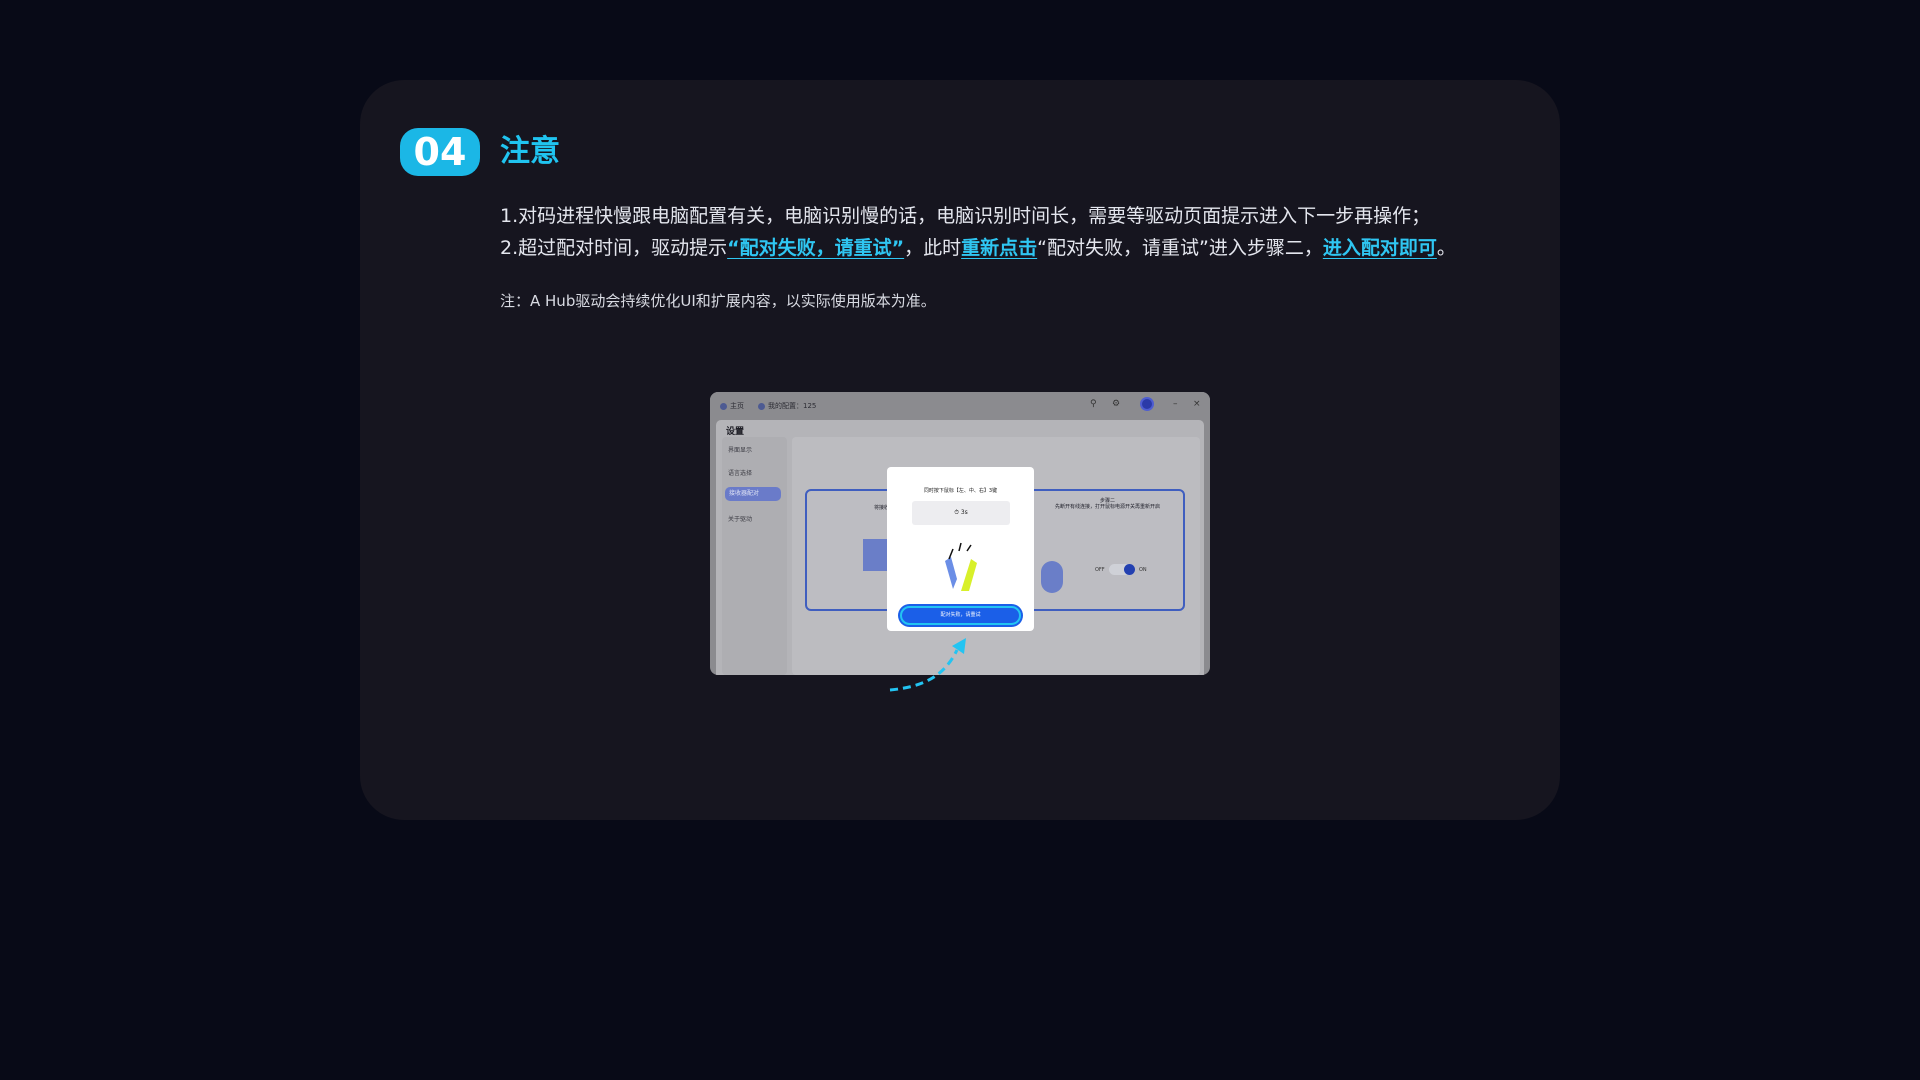  I want to click on toggle-on-label: ON, so click(1143, 570).